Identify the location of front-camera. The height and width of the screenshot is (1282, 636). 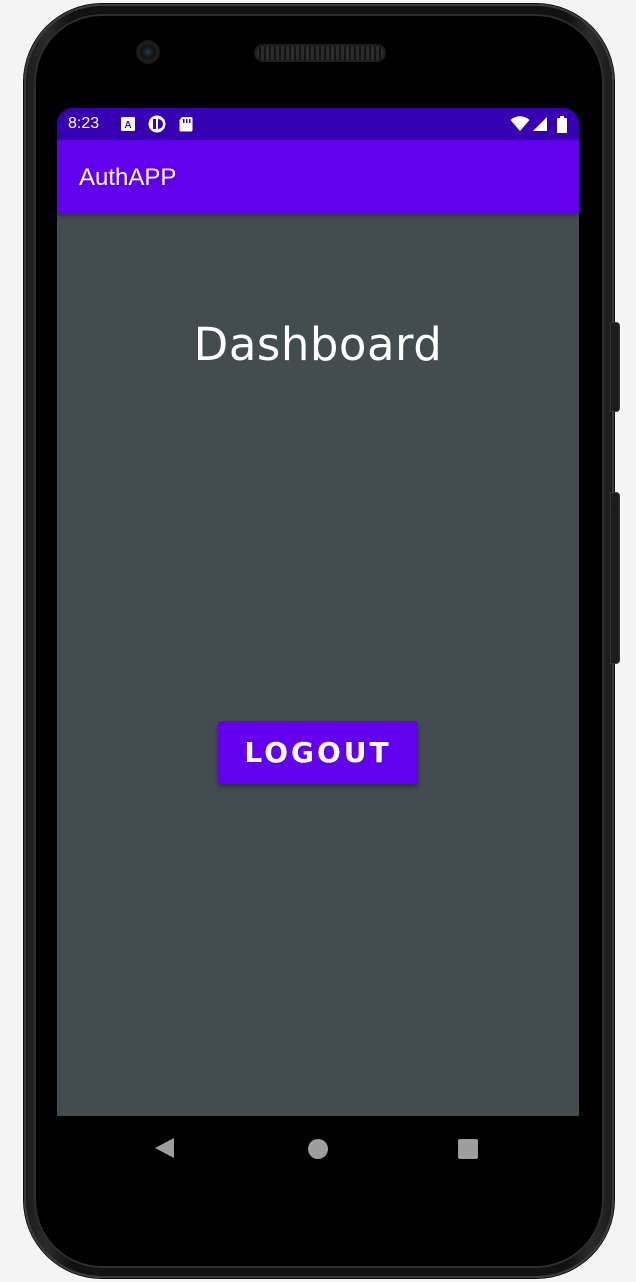
(148, 52).